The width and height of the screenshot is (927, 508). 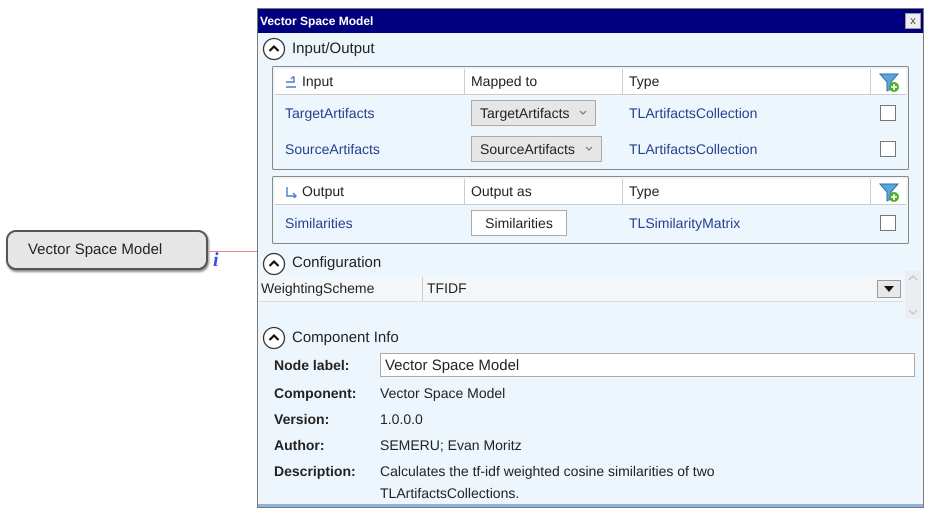 I want to click on port-name: SourceArtifacts, so click(x=332, y=148).